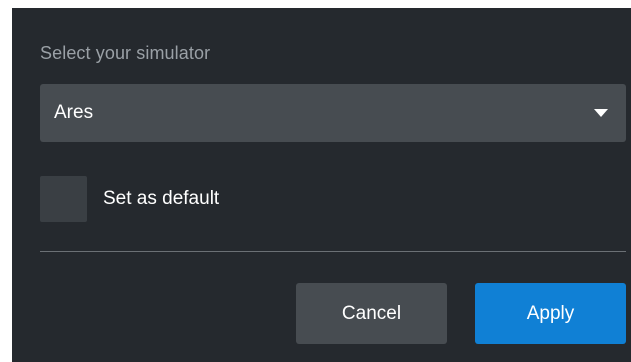 This screenshot has width=631, height=362. What do you see at coordinates (601, 113) in the screenshot?
I see `caret-down-icon` at bounding box center [601, 113].